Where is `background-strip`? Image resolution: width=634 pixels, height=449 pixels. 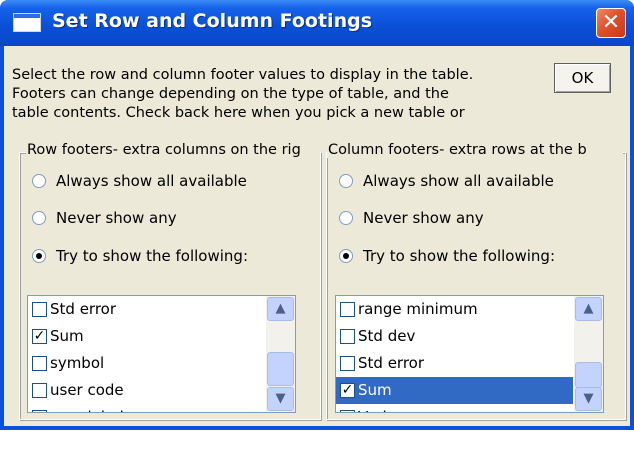
background-strip is located at coordinates (317, 439).